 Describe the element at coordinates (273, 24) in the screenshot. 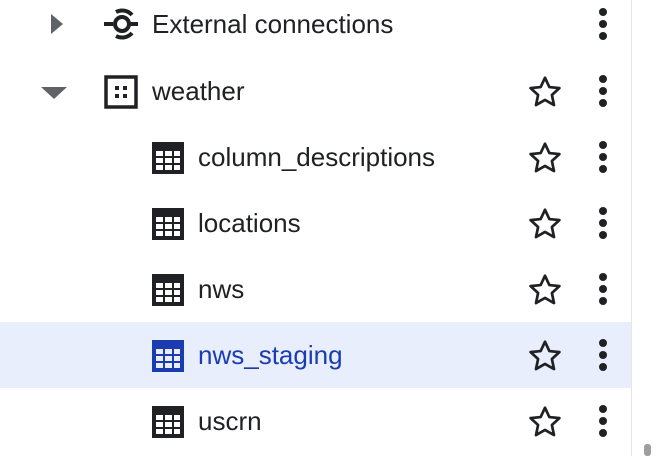

I see `external-connections-label: External connections` at that location.